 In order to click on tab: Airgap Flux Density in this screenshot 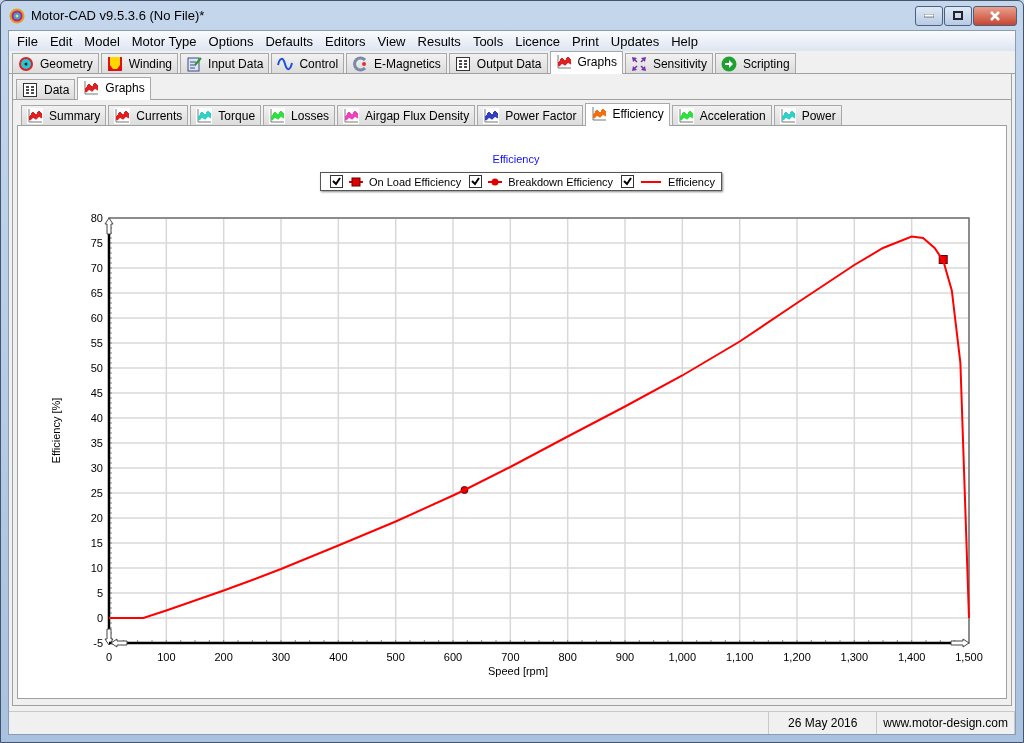, I will do `click(406, 115)`.